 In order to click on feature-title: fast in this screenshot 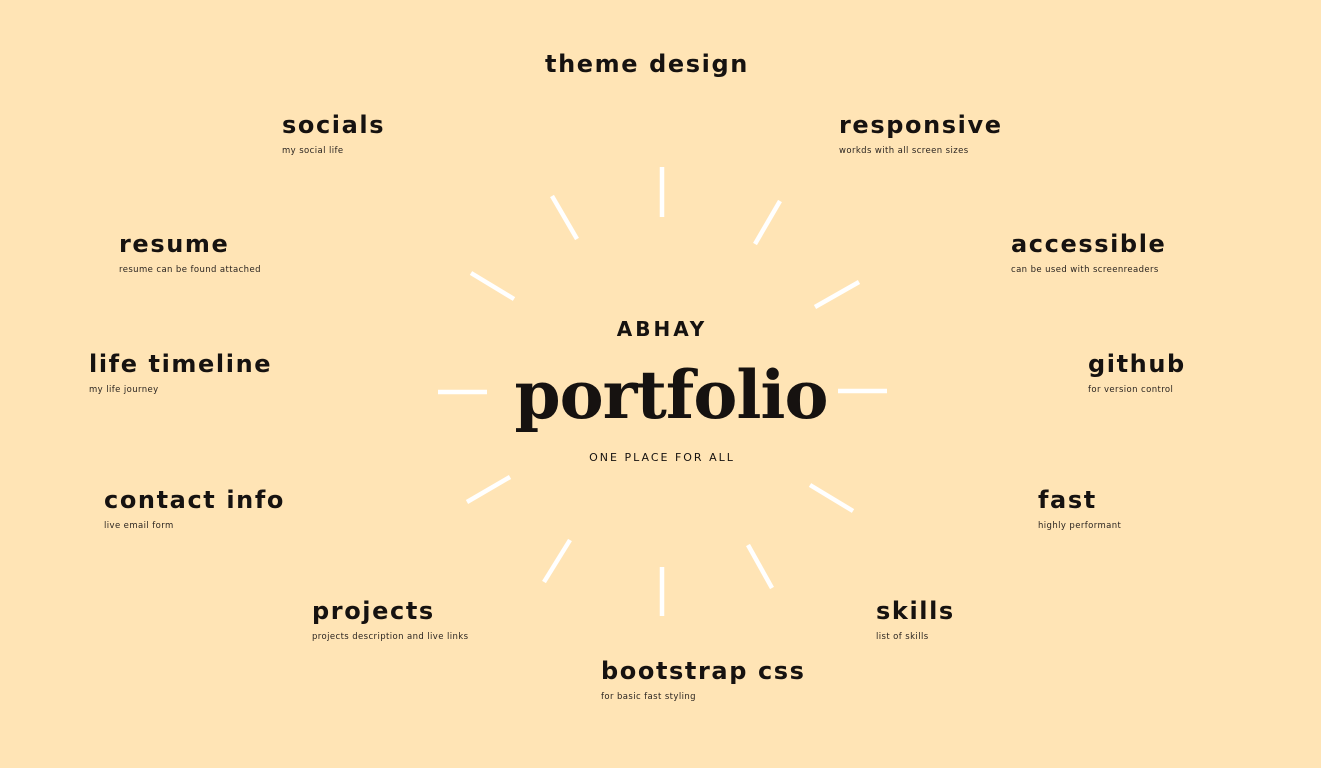, I will do `click(1067, 500)`.